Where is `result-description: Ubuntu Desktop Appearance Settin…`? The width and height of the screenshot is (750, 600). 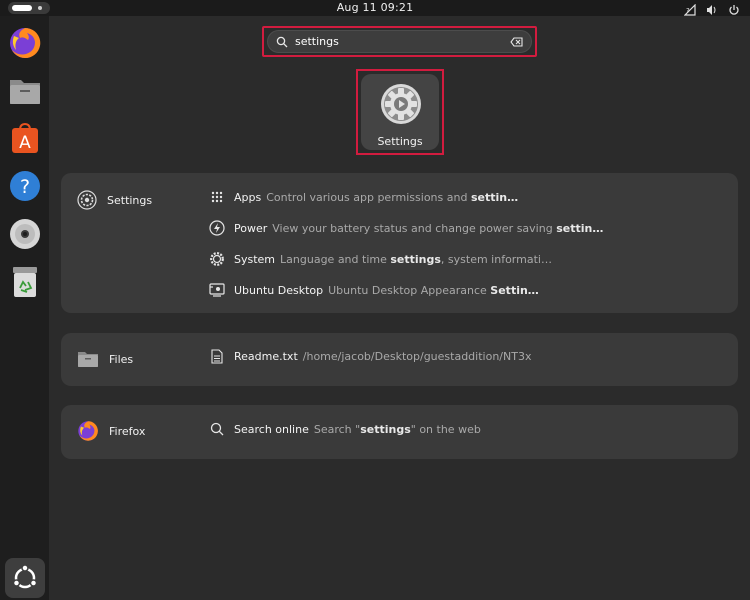
result-description: Ubuntu Desktop Appearance Settin… is located at coordinates (433, 290).